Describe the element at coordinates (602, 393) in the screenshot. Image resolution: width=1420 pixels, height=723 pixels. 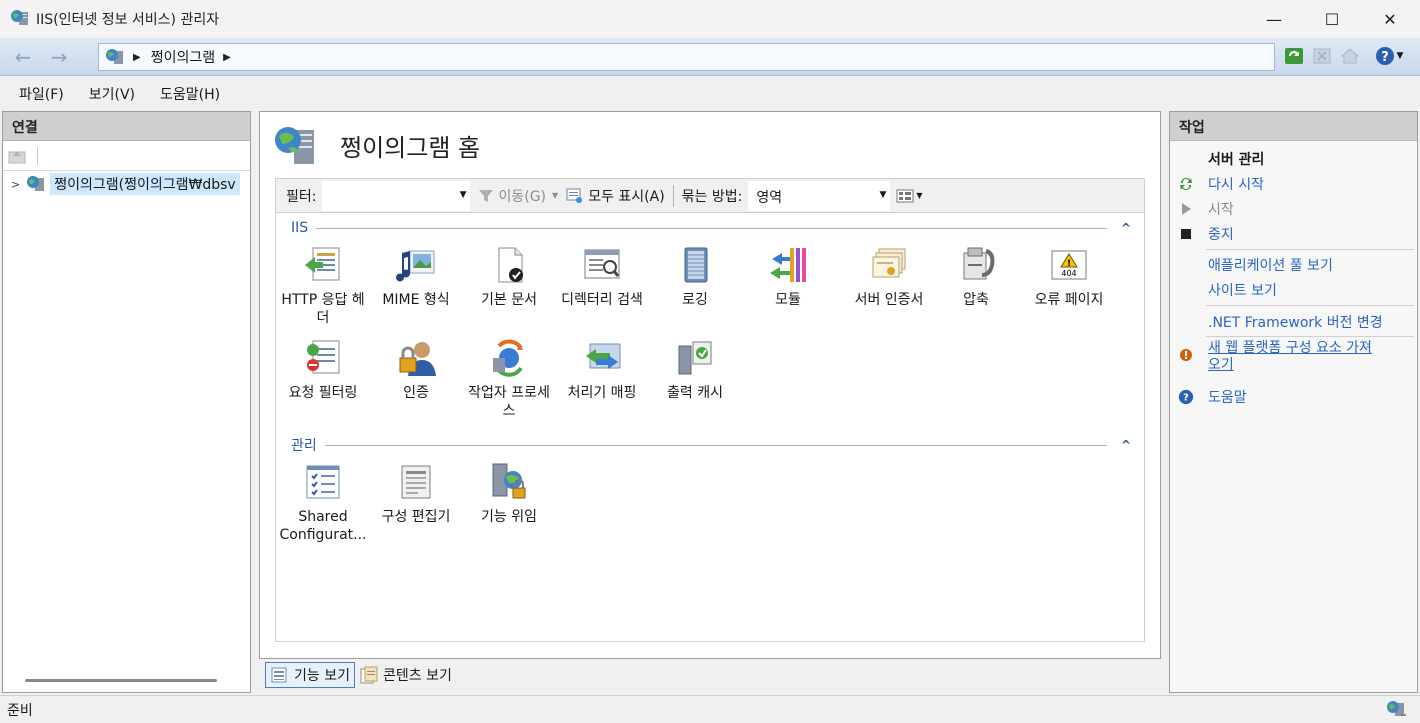
I see `feature-label: 처리기 매핑` at that location.